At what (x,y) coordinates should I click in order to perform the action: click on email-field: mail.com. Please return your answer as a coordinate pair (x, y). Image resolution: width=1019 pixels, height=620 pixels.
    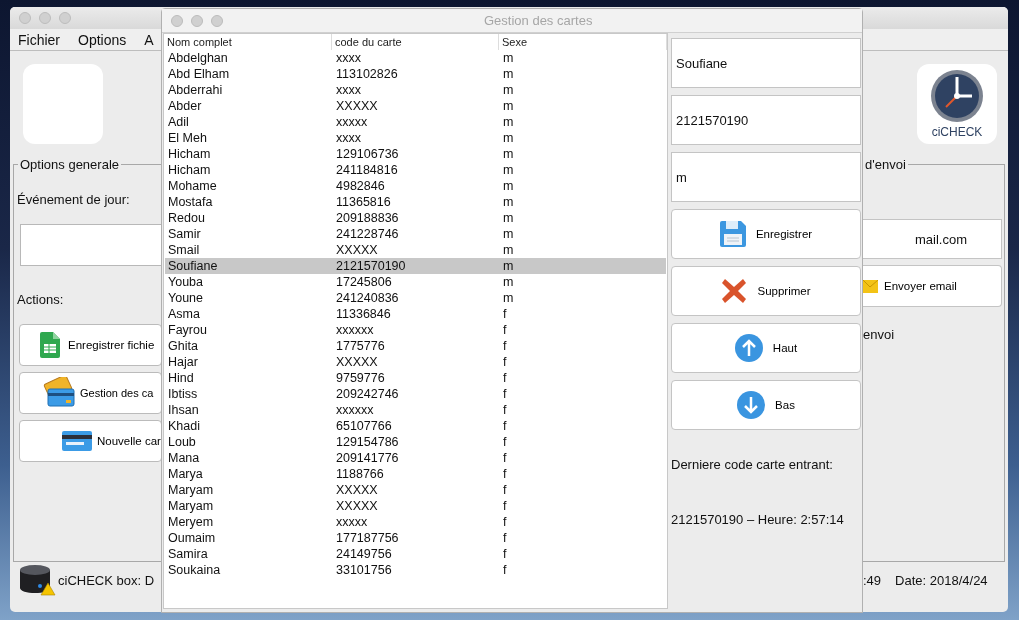
    Looking at the image, I should click on (932, 239).